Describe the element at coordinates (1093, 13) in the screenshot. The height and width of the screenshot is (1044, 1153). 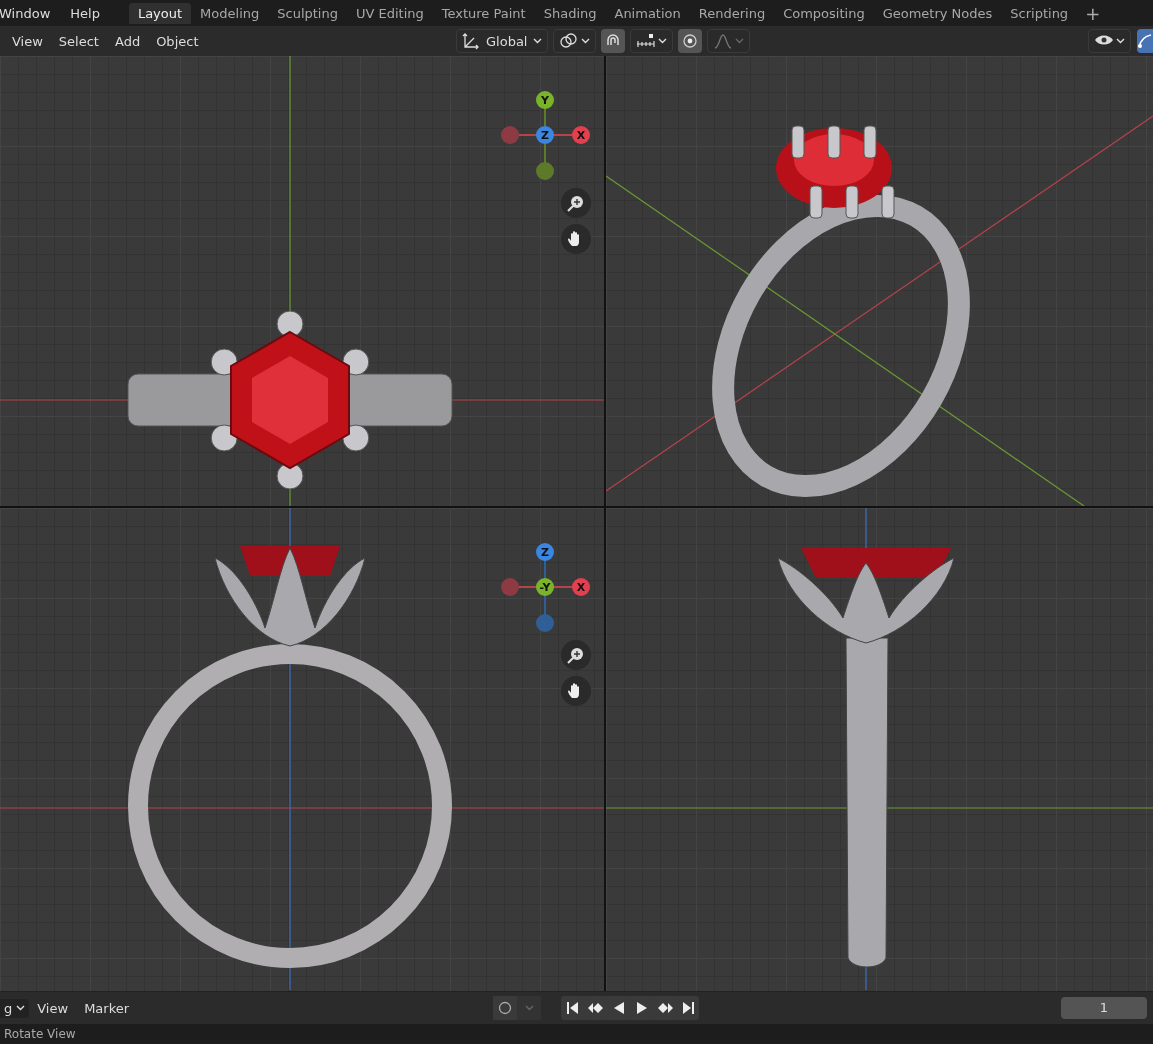
I see `add-workspace-button: +` at that location.